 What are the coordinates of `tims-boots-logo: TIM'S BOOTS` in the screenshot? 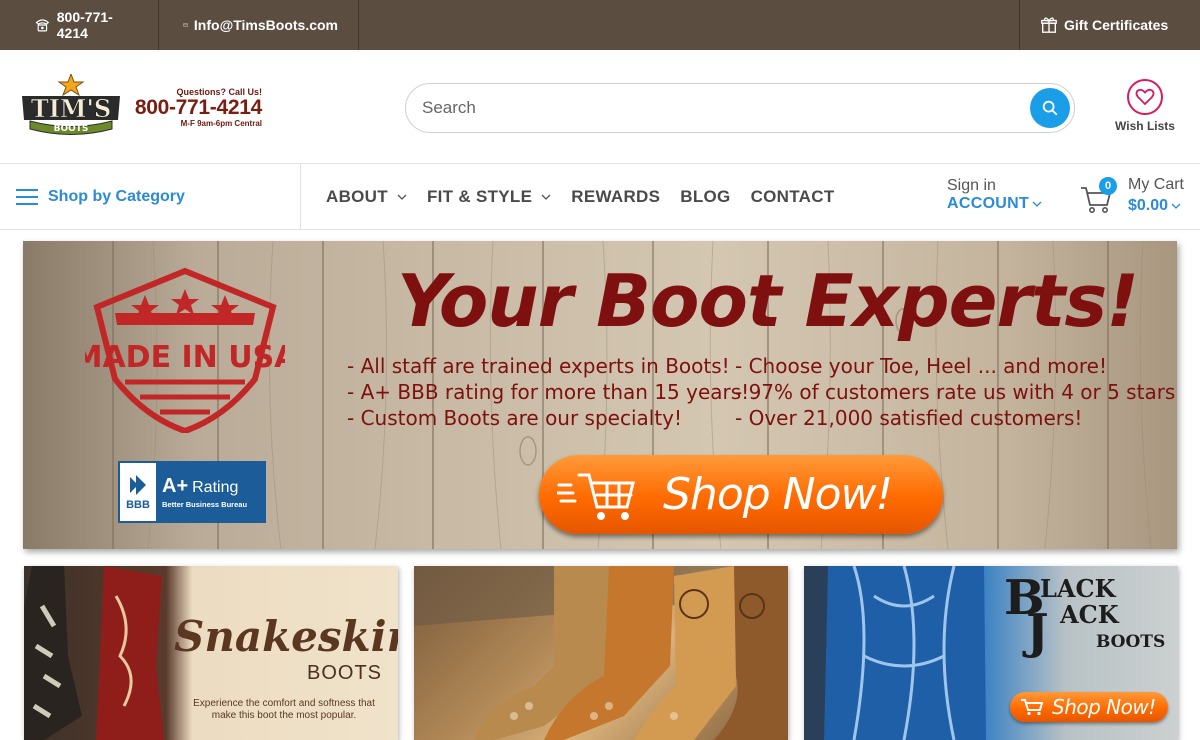 It's located at (71, 107).